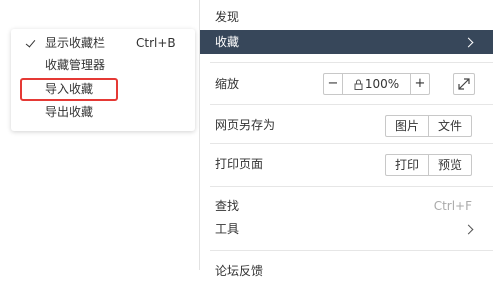  What do you see at coordinates (333, 84) in the screenshot?
I see `zoom-out-button: −` at bounding box center [333, 84].